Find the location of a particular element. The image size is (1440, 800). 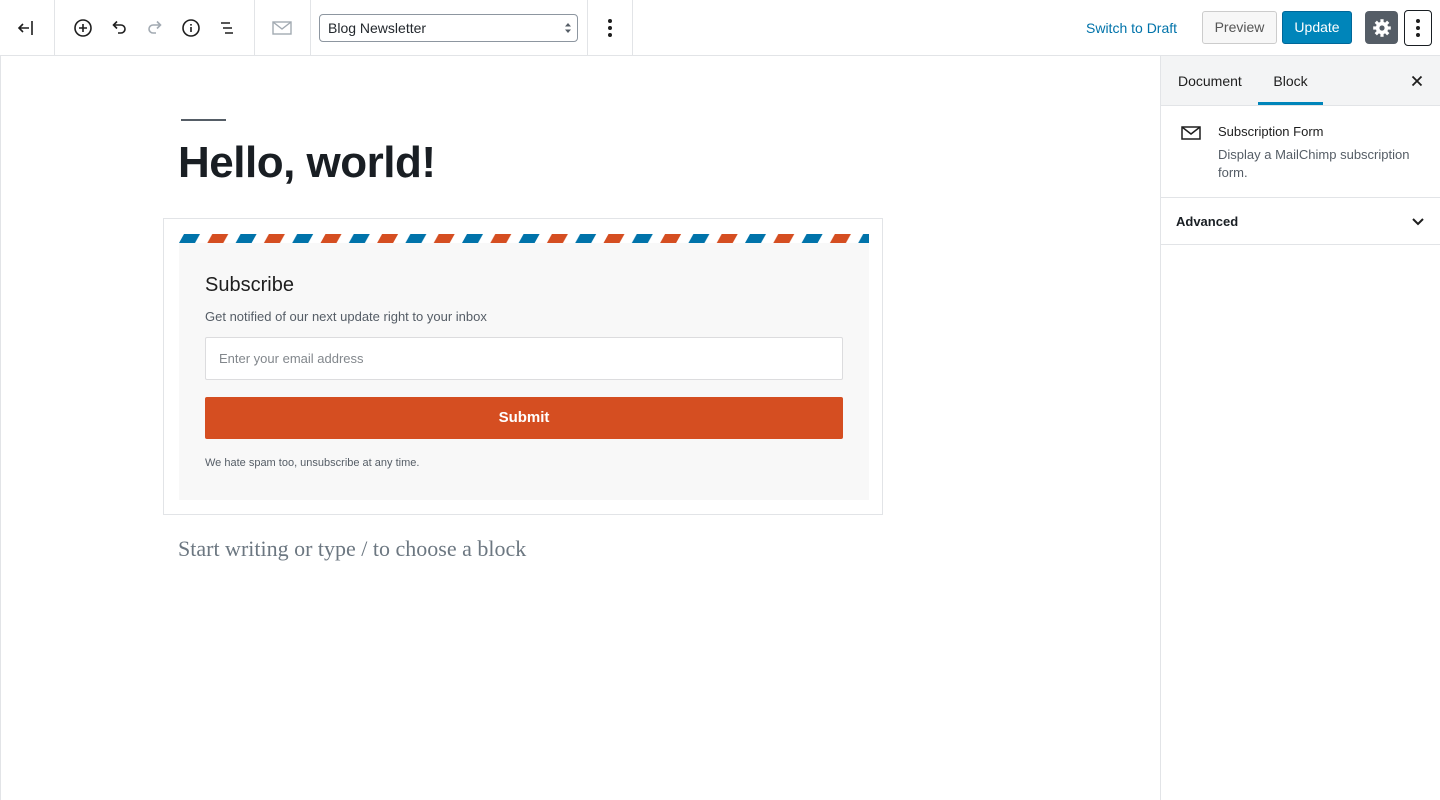

email-input: Enter your email address is located at coordinates (524, 358).